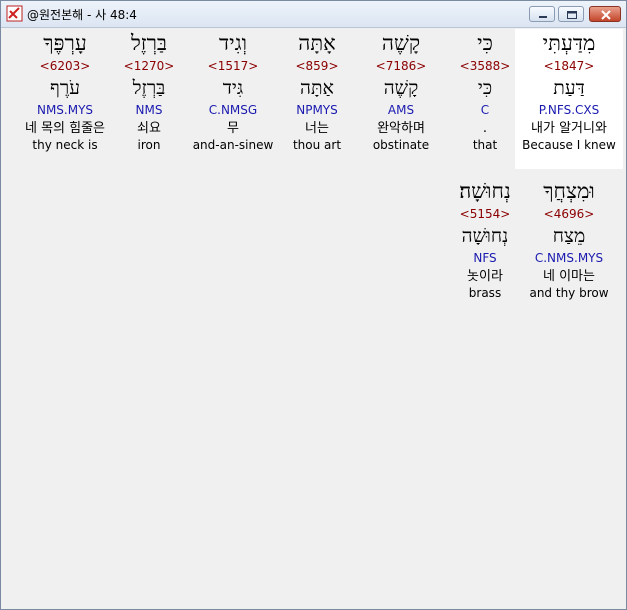 The width and height of the screenshot is (627, 610). Describe the element at coordinates (485, 66) in the screenshot. I see `strong-number: <3588>` at that location.